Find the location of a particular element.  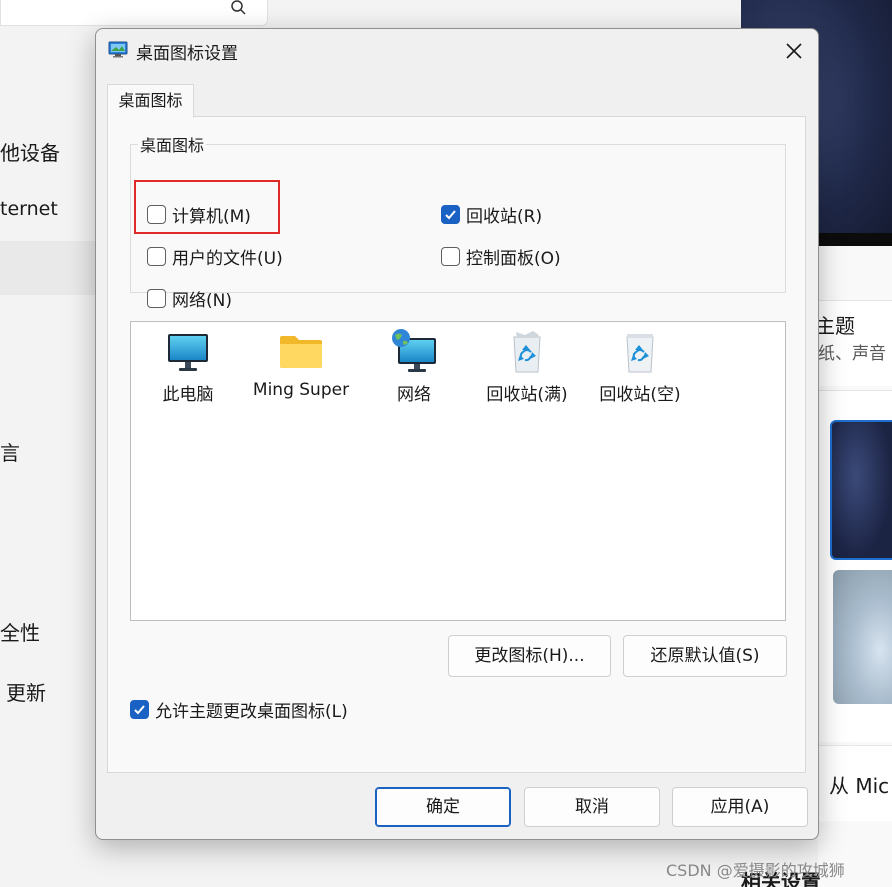

watermark: CSDN @爱摄影的攻城狮 is located at coordinates (755, 870).